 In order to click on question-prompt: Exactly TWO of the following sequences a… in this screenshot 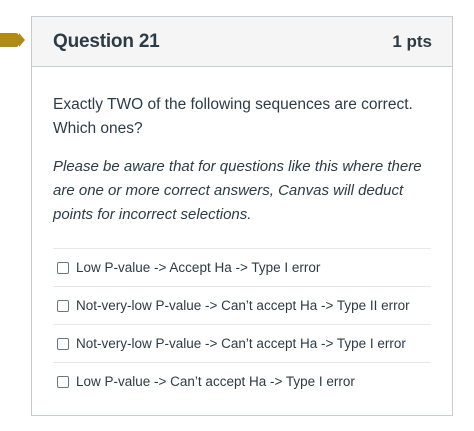, I will do `click(233, 116)`.